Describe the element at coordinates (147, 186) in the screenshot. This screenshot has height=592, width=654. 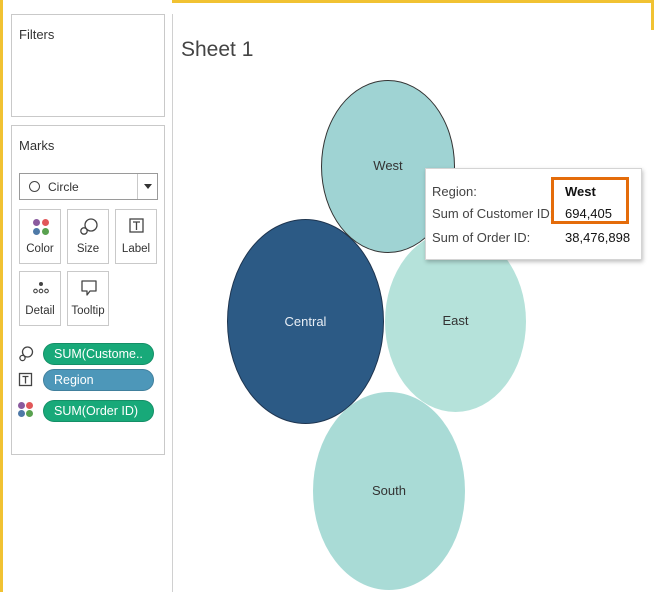
I see `chevron-down-icon` at that location.